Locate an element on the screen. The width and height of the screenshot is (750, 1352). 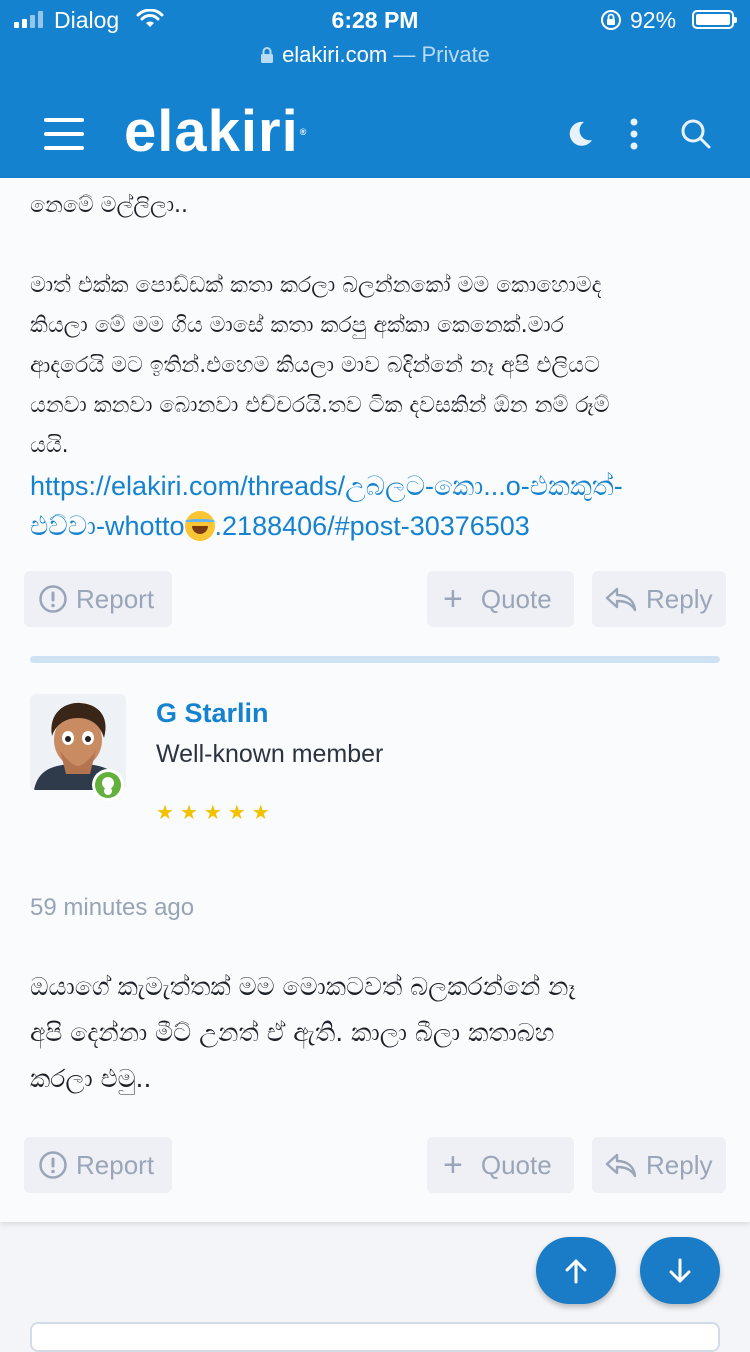
text-line: යයි. is located at coordinates (49, 445).